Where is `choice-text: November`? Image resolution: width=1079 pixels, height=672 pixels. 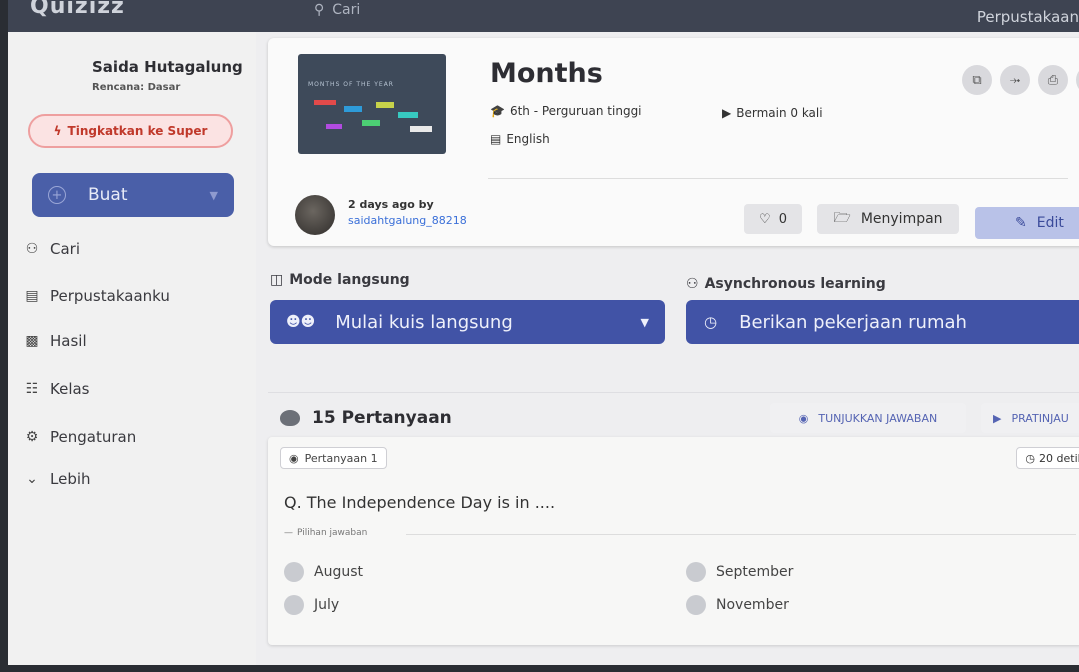 choice-text: November is located at coordinates (752, 605).